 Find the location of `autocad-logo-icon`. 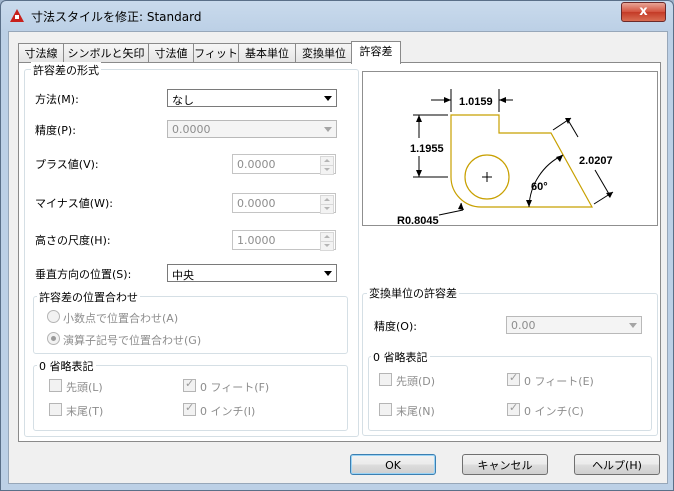

autocad-logo-icon is located at coordinates (17, 15).